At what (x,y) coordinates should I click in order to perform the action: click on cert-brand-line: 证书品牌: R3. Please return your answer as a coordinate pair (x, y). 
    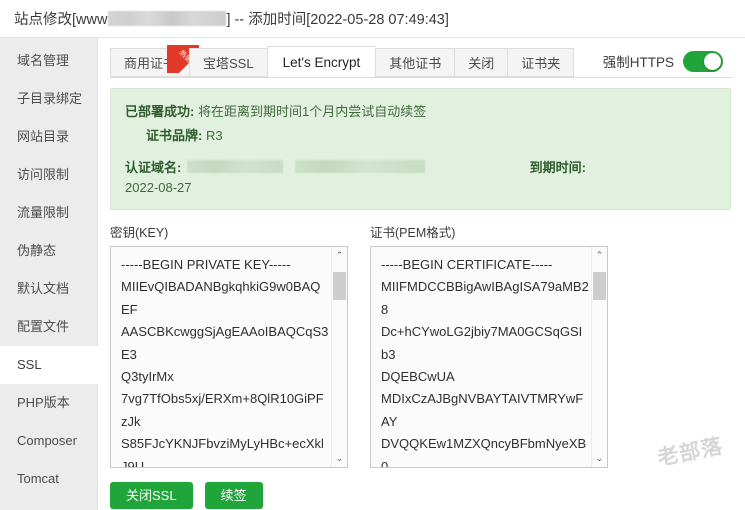
    Looking at the image, I should click on (431, 134).